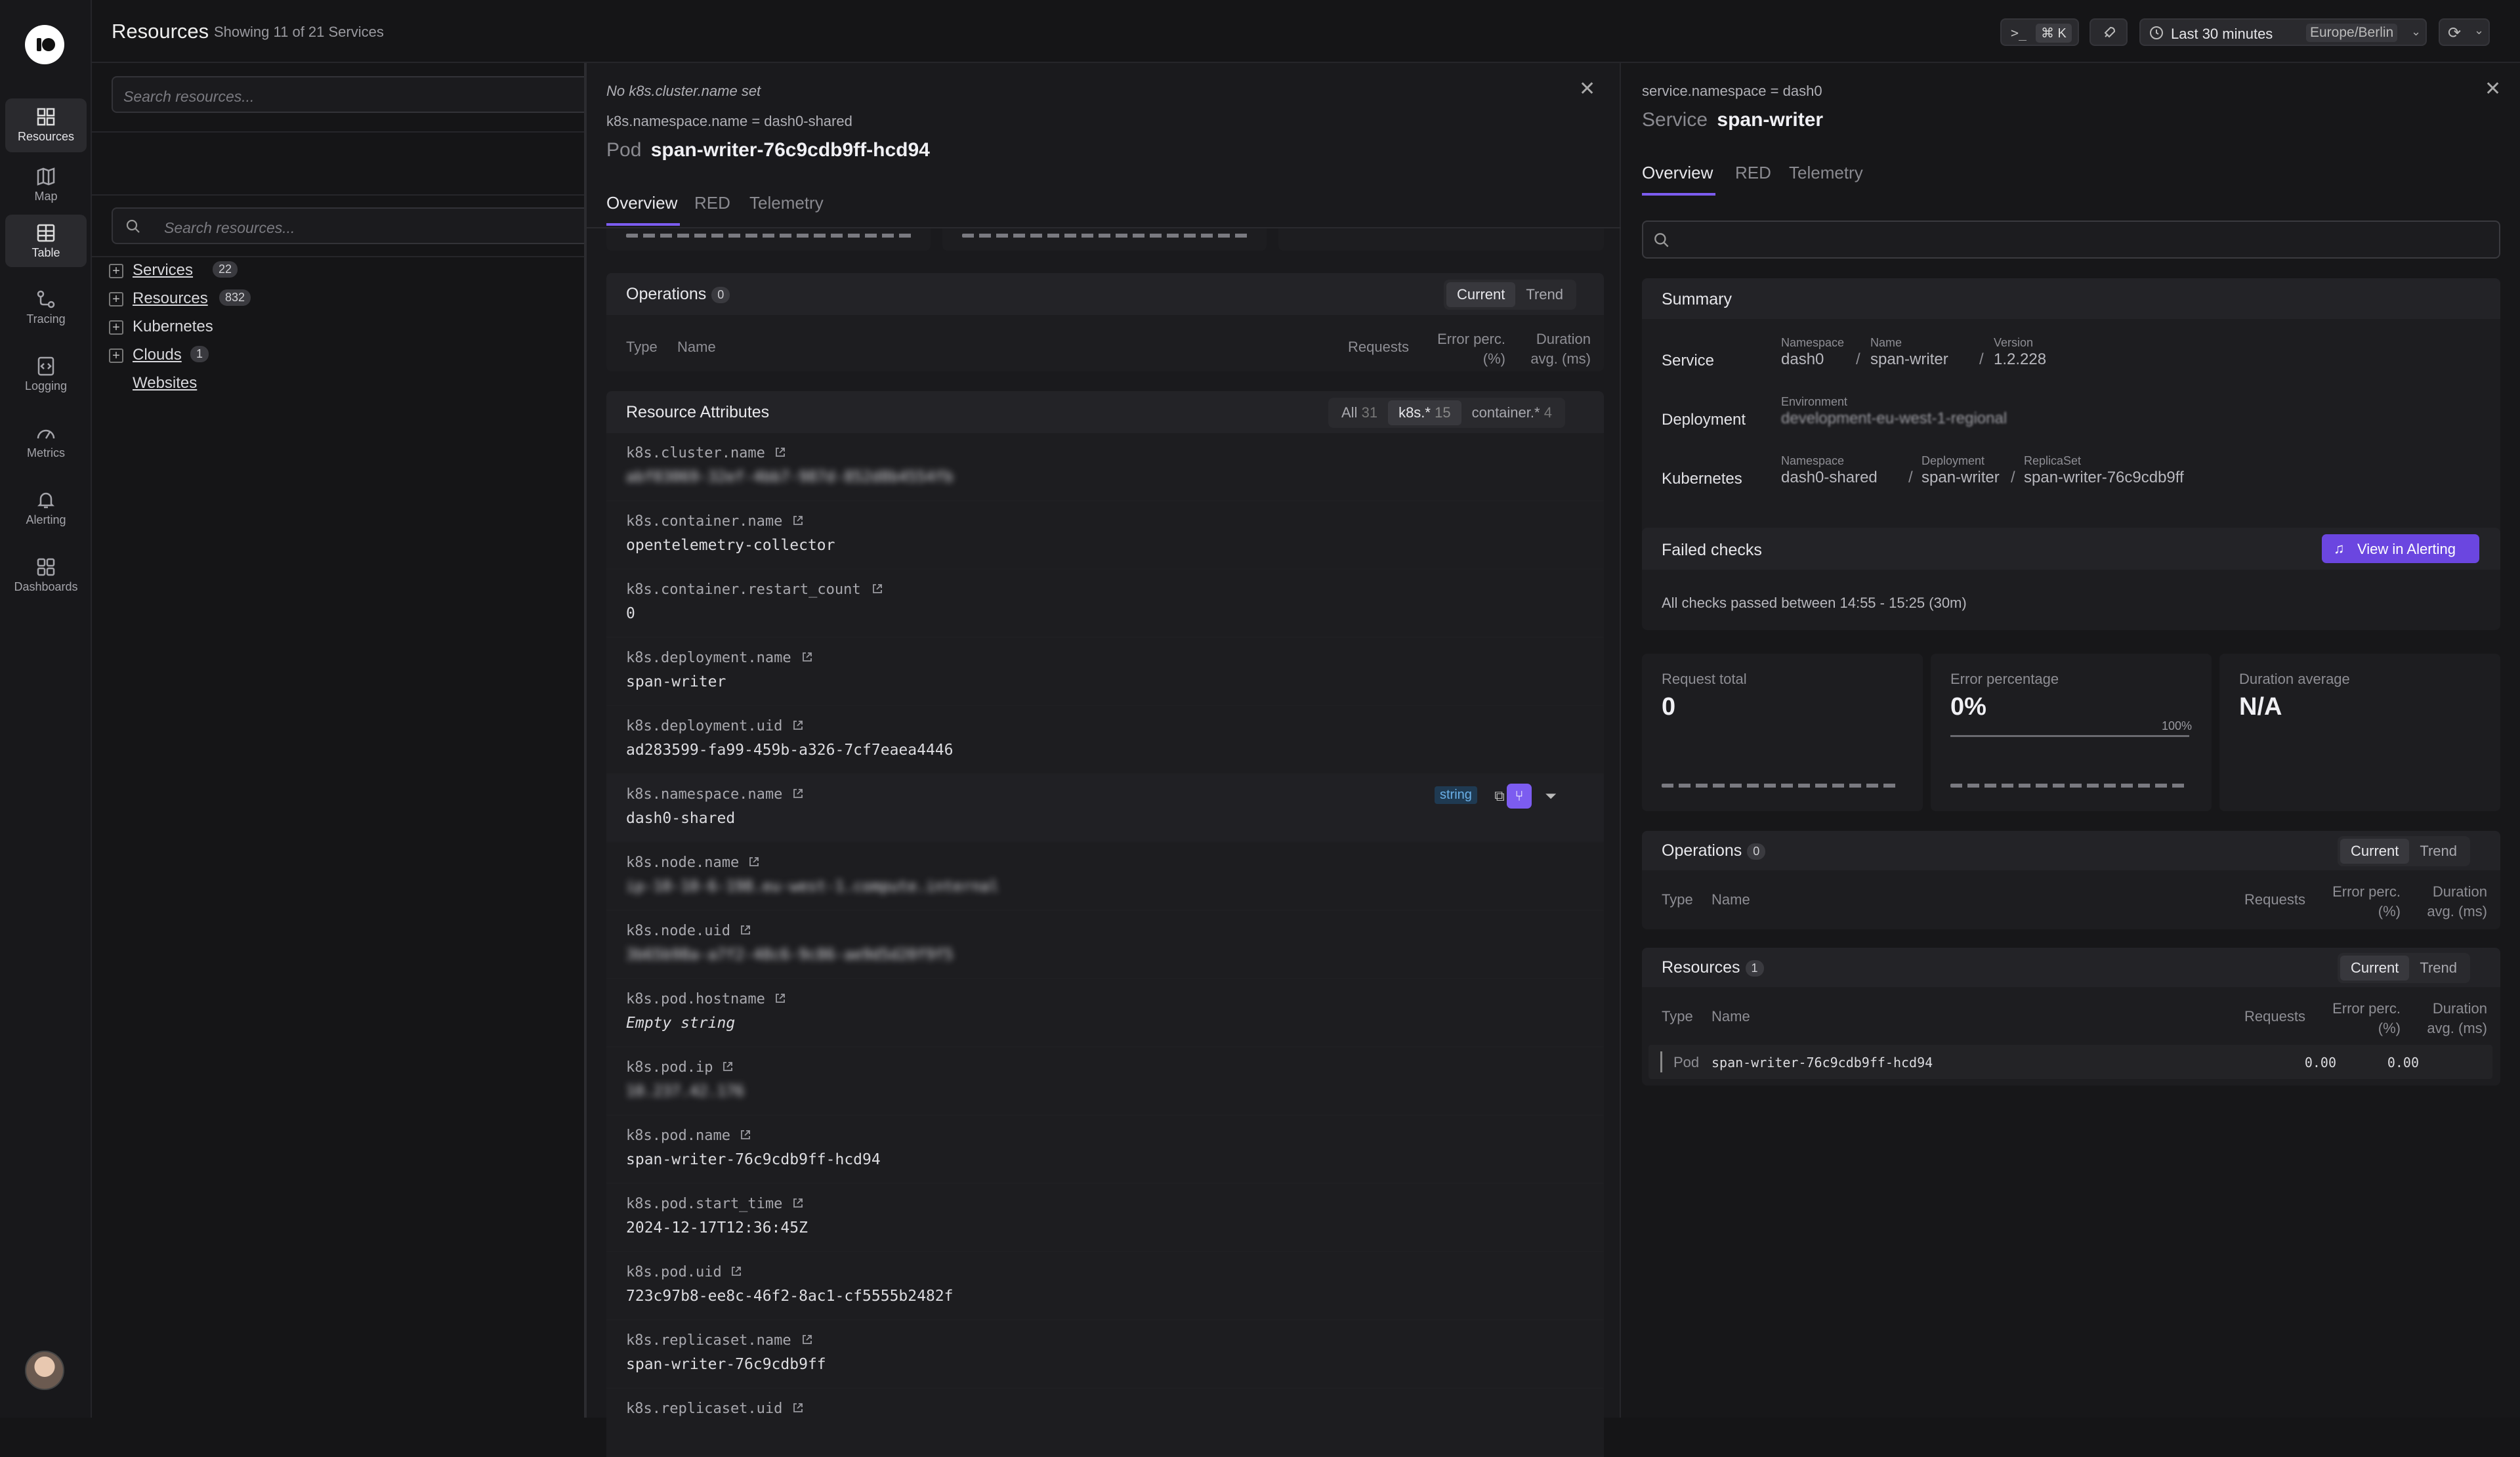  I want to click on command-palette-button: >_ ⌘ K, so click(2039, 32).